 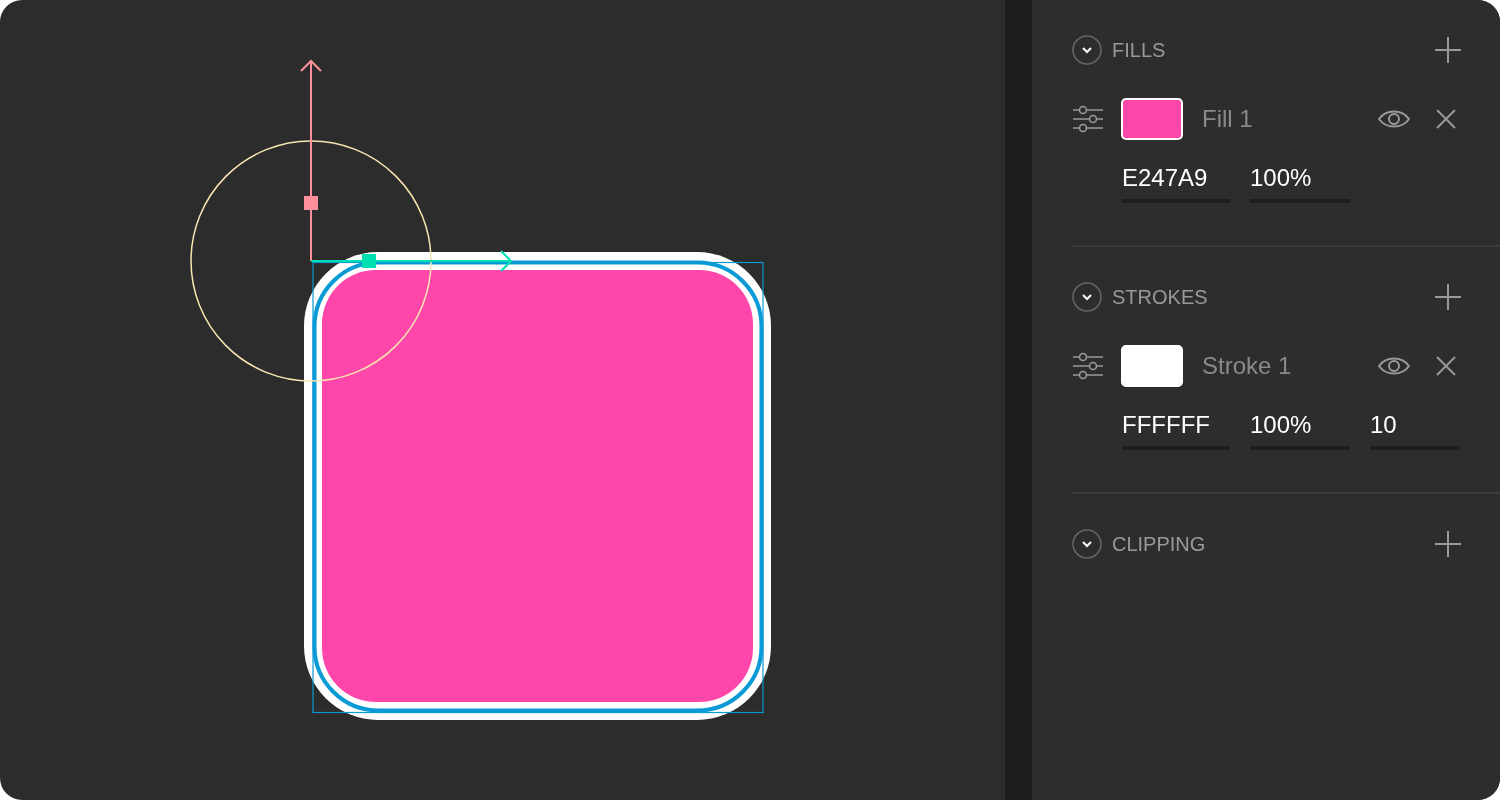 What do you see at coordinates (1176, 183) in the screenshot?
I see `input-field: E247A9` at bounding box center [1176, 183].